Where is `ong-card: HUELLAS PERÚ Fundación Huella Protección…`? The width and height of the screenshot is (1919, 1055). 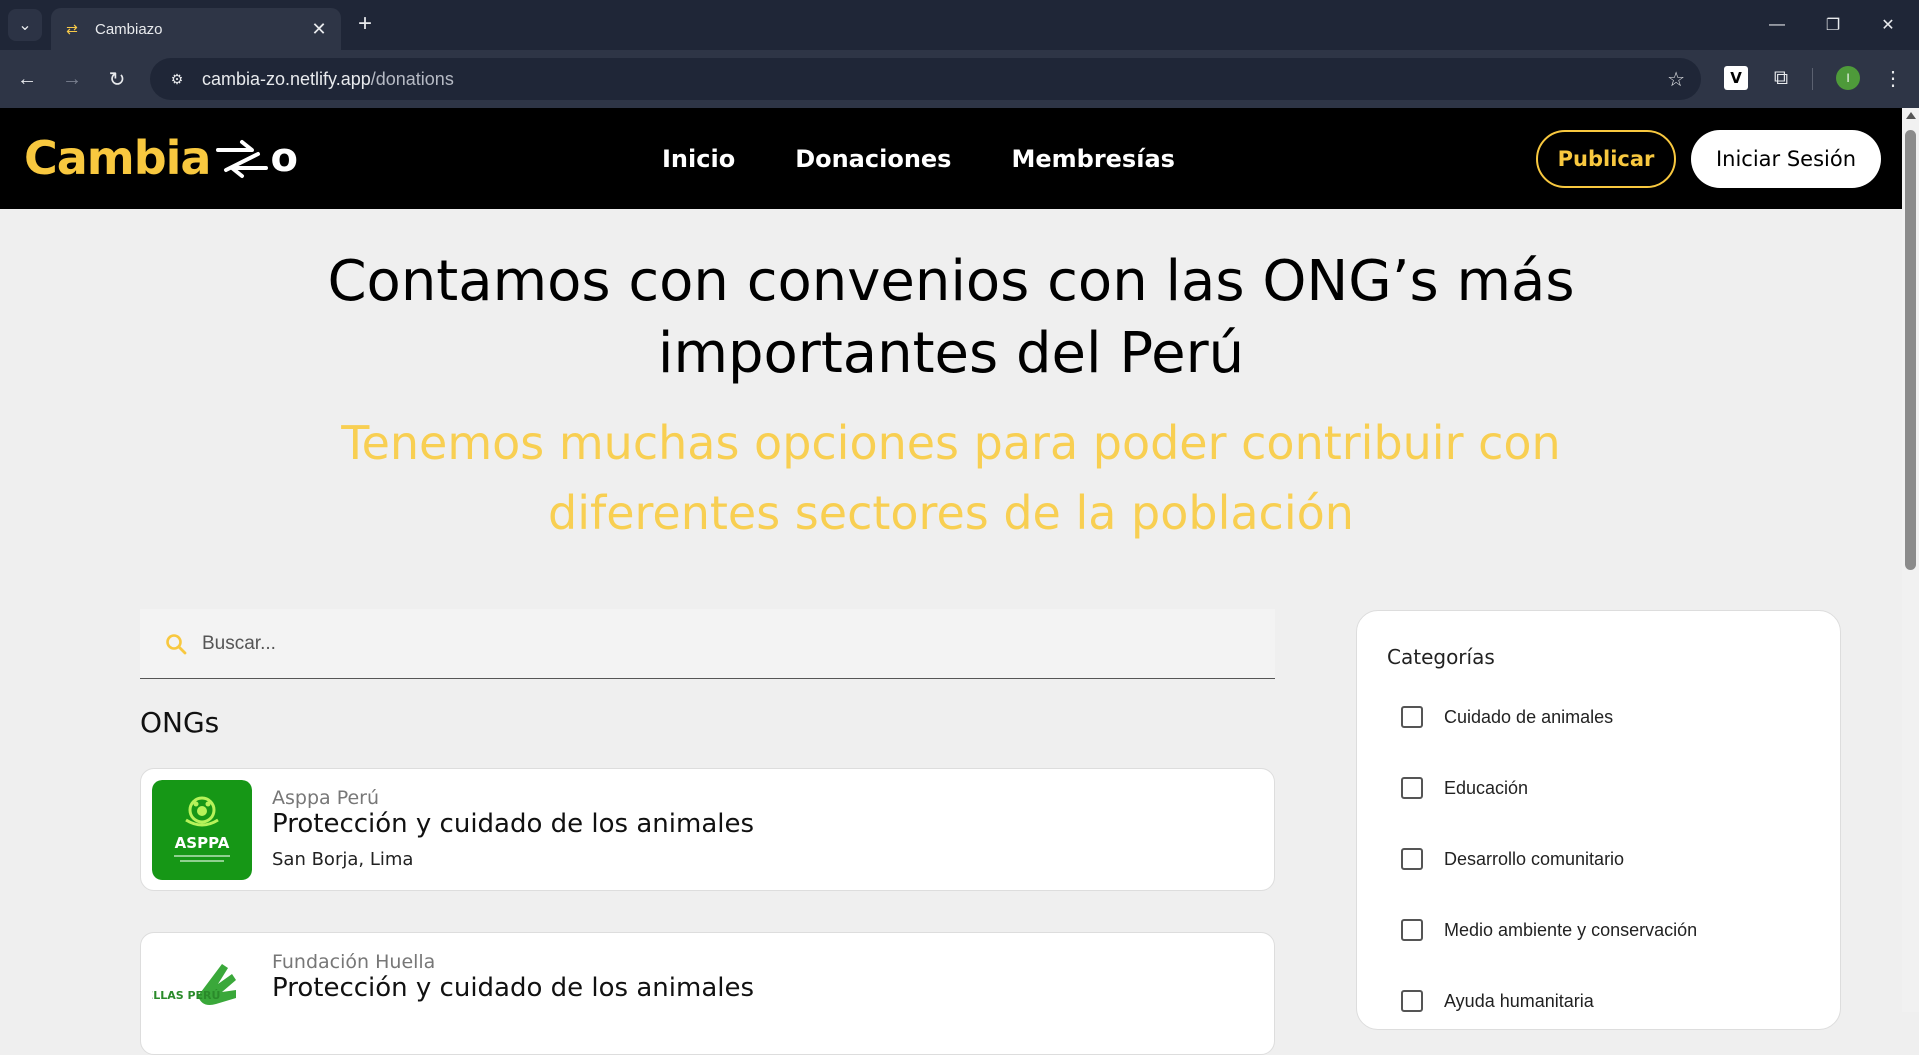 ong-card: HUELLAS PERÚ Fundación Huella Protección… is located at coordinates (707, 993).